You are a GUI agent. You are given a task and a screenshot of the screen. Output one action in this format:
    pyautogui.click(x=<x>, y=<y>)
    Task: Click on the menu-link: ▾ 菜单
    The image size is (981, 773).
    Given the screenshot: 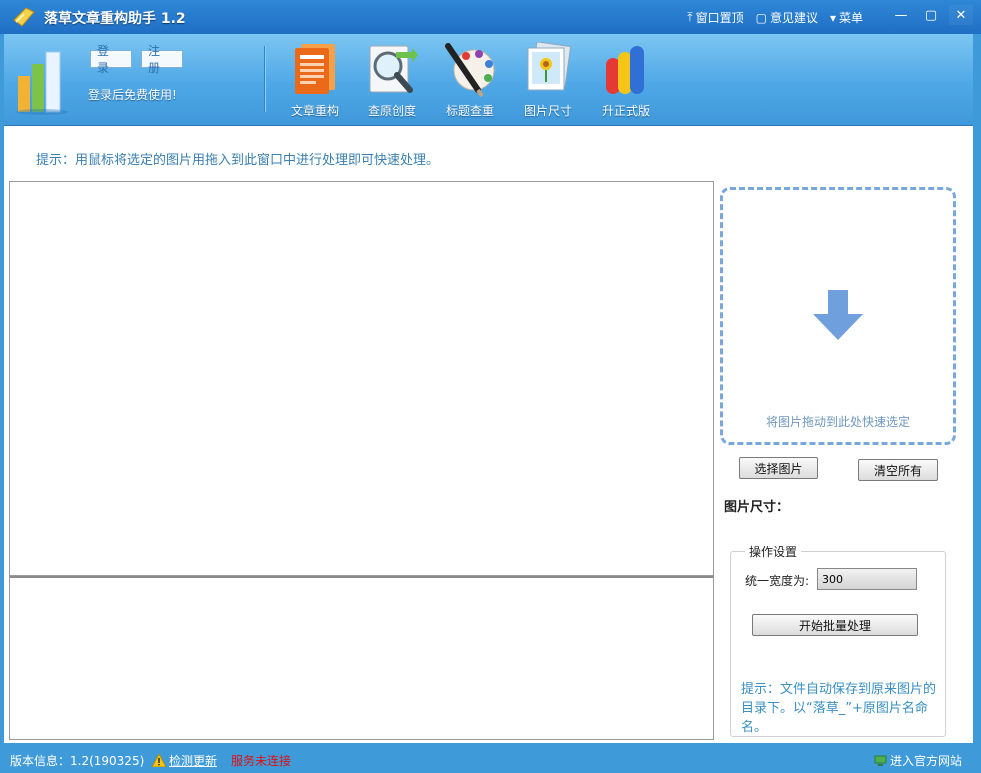 What is the action you would take?
    pyautogui.click(x=846, y=17)
    